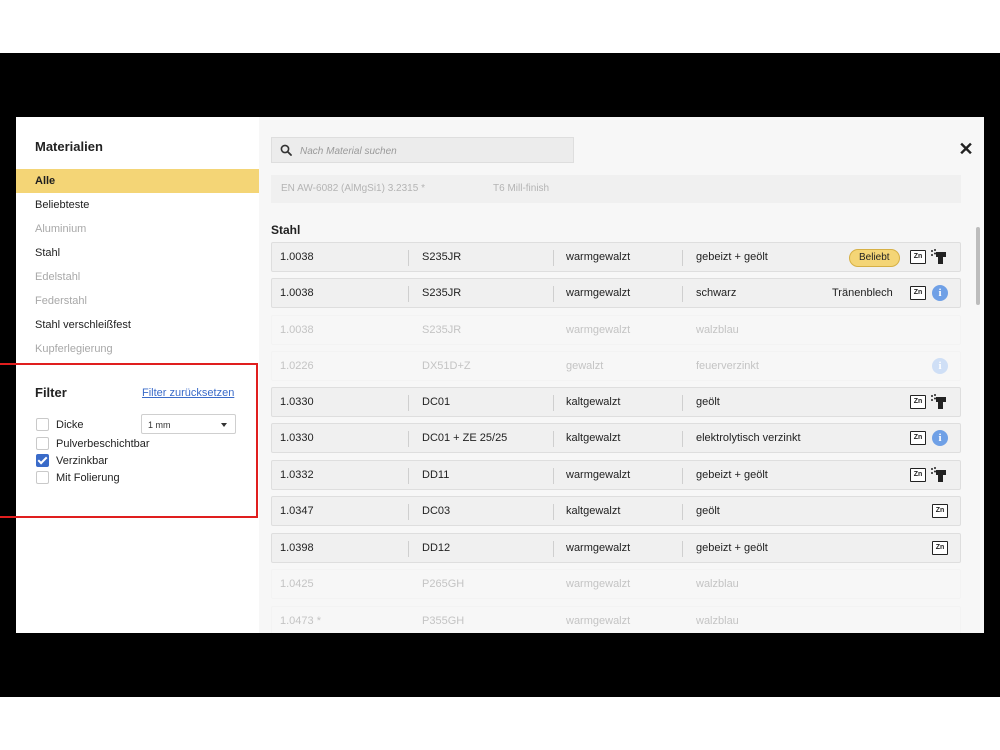 Image resolution: width=1000 pixels, height=750 pixels. I want to click on search-input, so click(435, 151).